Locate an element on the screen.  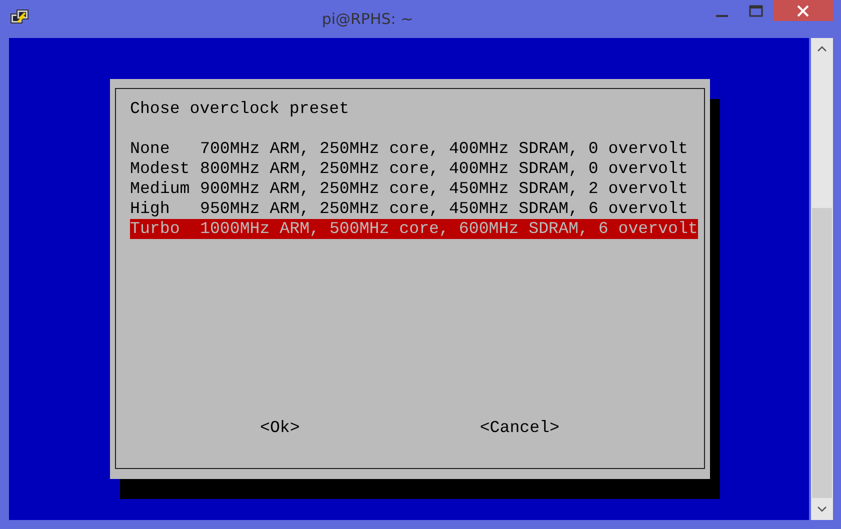
menu-option: High 950MHz ARM, 250MHz core, 450MHz SDRAM, 6 overvolt is located at coordinates (409, 209).